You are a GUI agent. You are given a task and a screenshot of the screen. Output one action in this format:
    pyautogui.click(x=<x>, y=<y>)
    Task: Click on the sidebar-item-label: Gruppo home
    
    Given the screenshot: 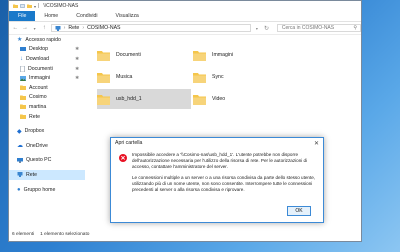 What is the action you would take?
    pyautogui.click(x=39, y=189)
    